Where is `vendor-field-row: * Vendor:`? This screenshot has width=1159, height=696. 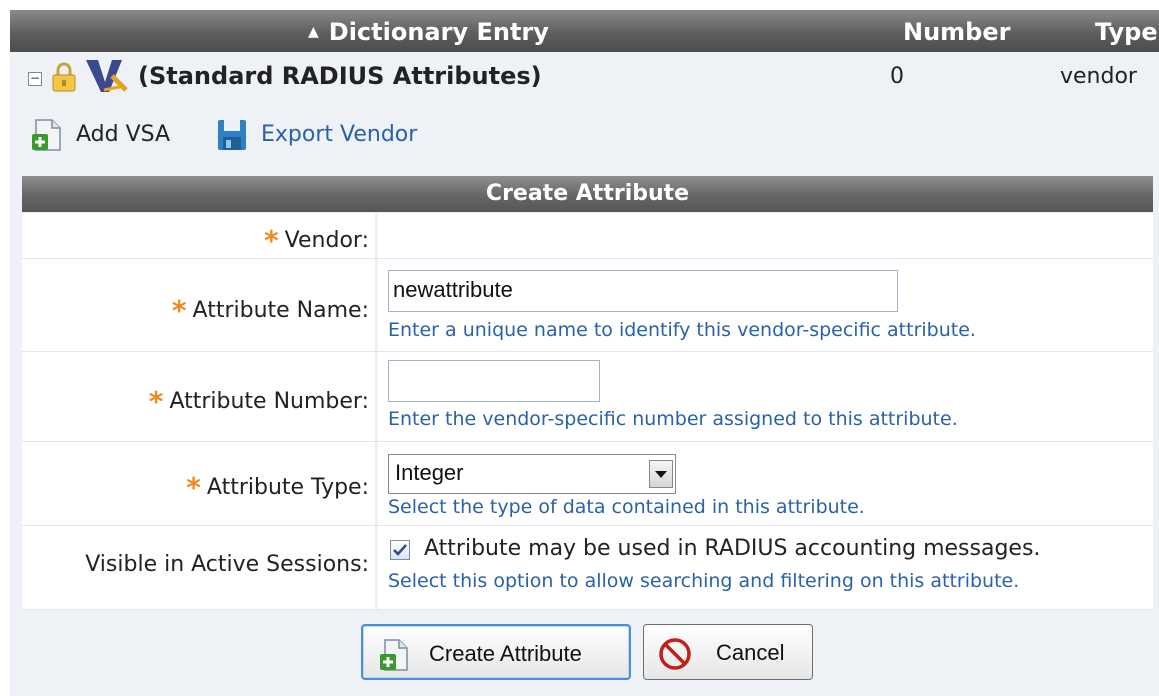 vendor-field-row: * Vendor: is located at coordinates (587, 236).